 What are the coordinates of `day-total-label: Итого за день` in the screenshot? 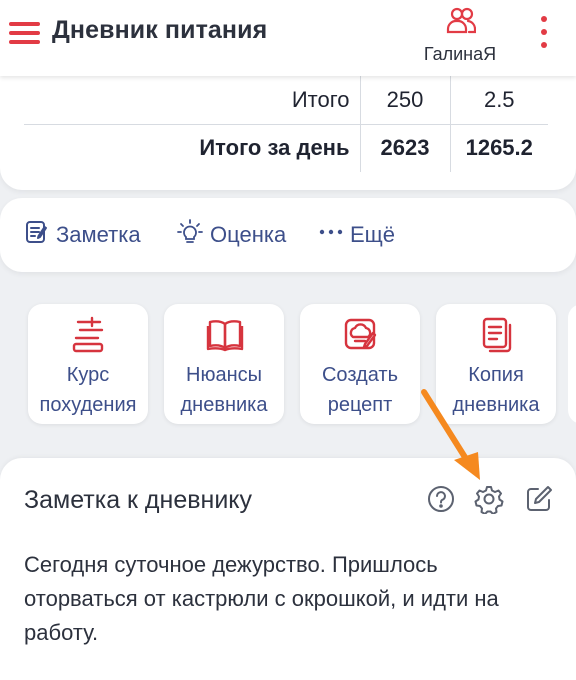 It's located at (192, 147).